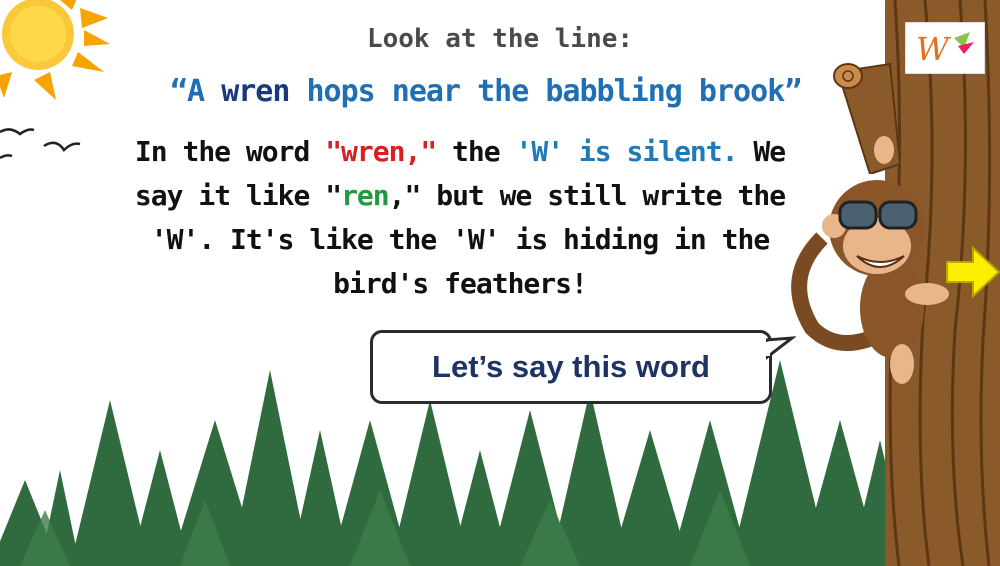 The image size is (1000, 566). What do you see at coordinates (230, 151) in the screenshot?
I see `para-part-1: In the word` at bounding box center [230, 151].